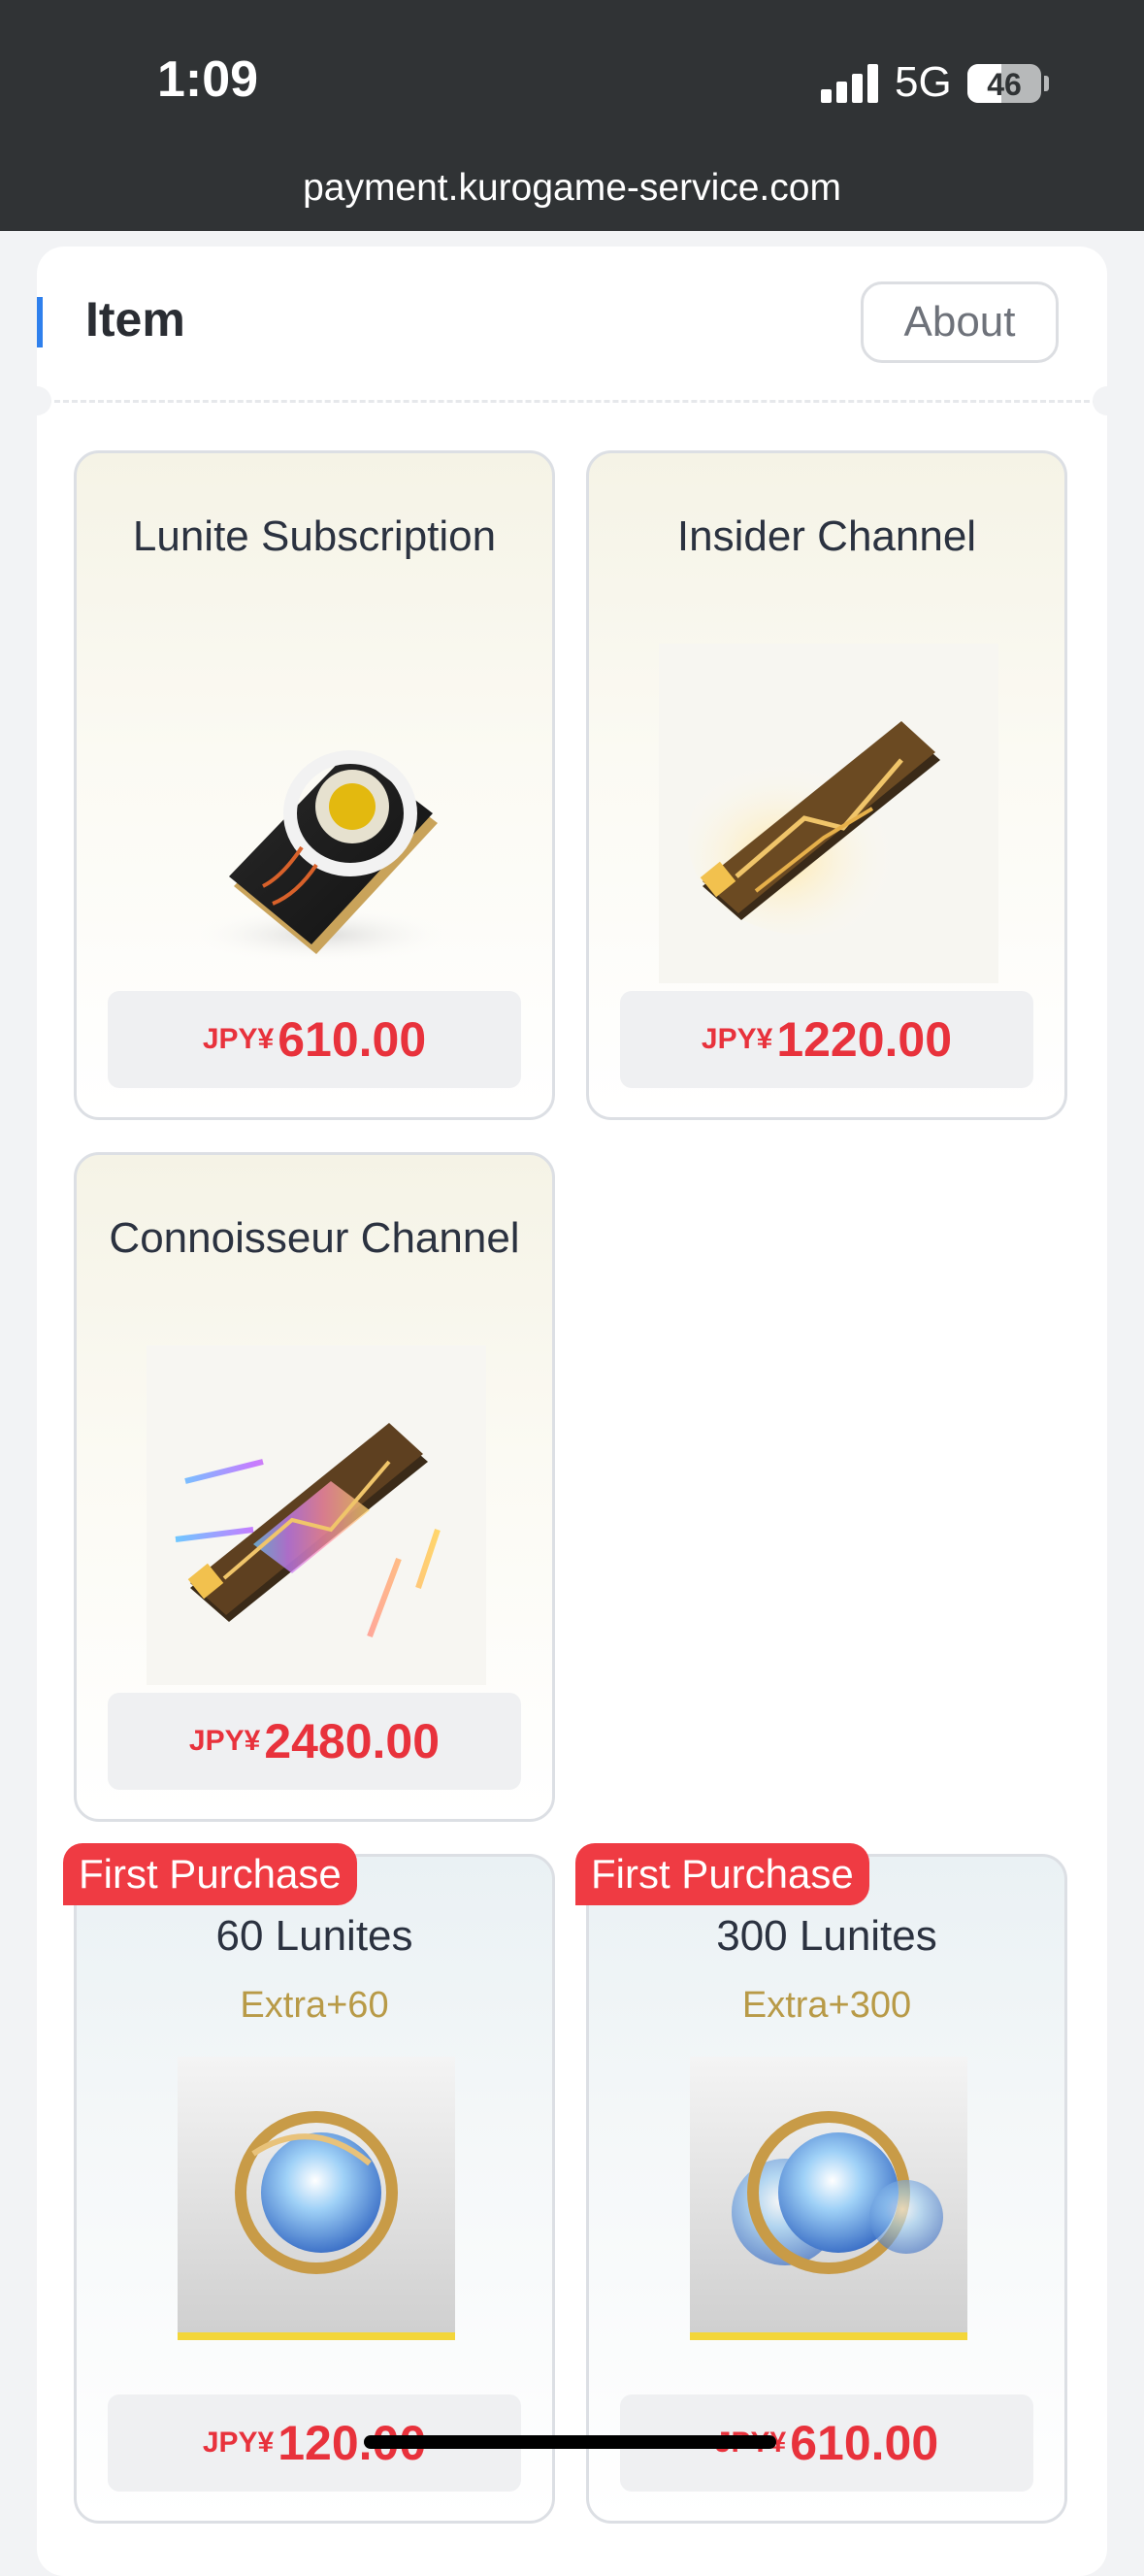 Image resolution: width=1144 pixels, height=2576 pixels. I want to click on status-bar: 1:09 5G 46 payment.kurogame-service.com, so click(572, 115).